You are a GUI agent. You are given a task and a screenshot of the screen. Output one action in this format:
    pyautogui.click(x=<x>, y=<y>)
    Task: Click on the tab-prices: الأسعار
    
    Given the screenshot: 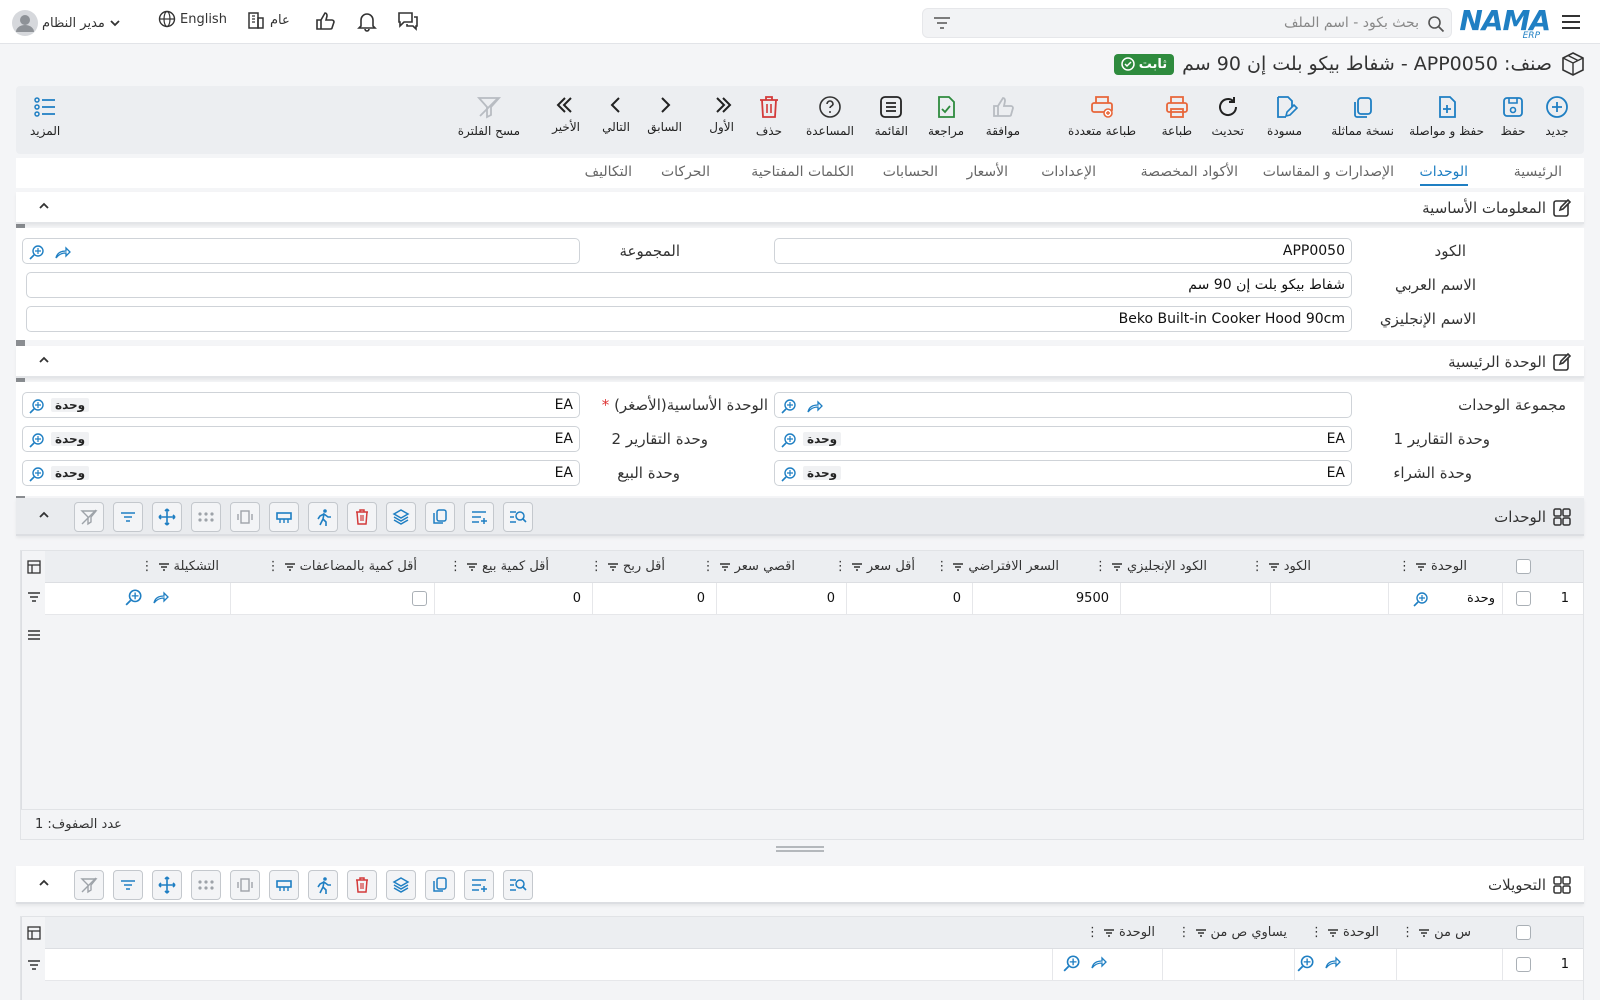 What is the action you would take?
    pyautogui.click(x=987, y=172)
    